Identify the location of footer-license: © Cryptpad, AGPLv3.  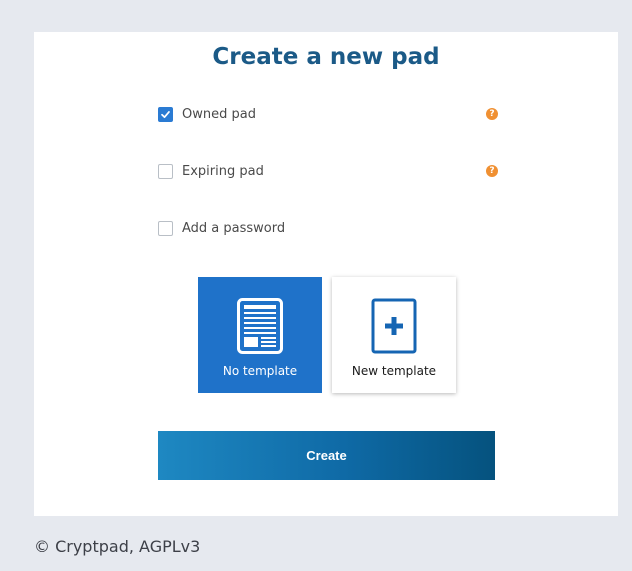
(117, 546).